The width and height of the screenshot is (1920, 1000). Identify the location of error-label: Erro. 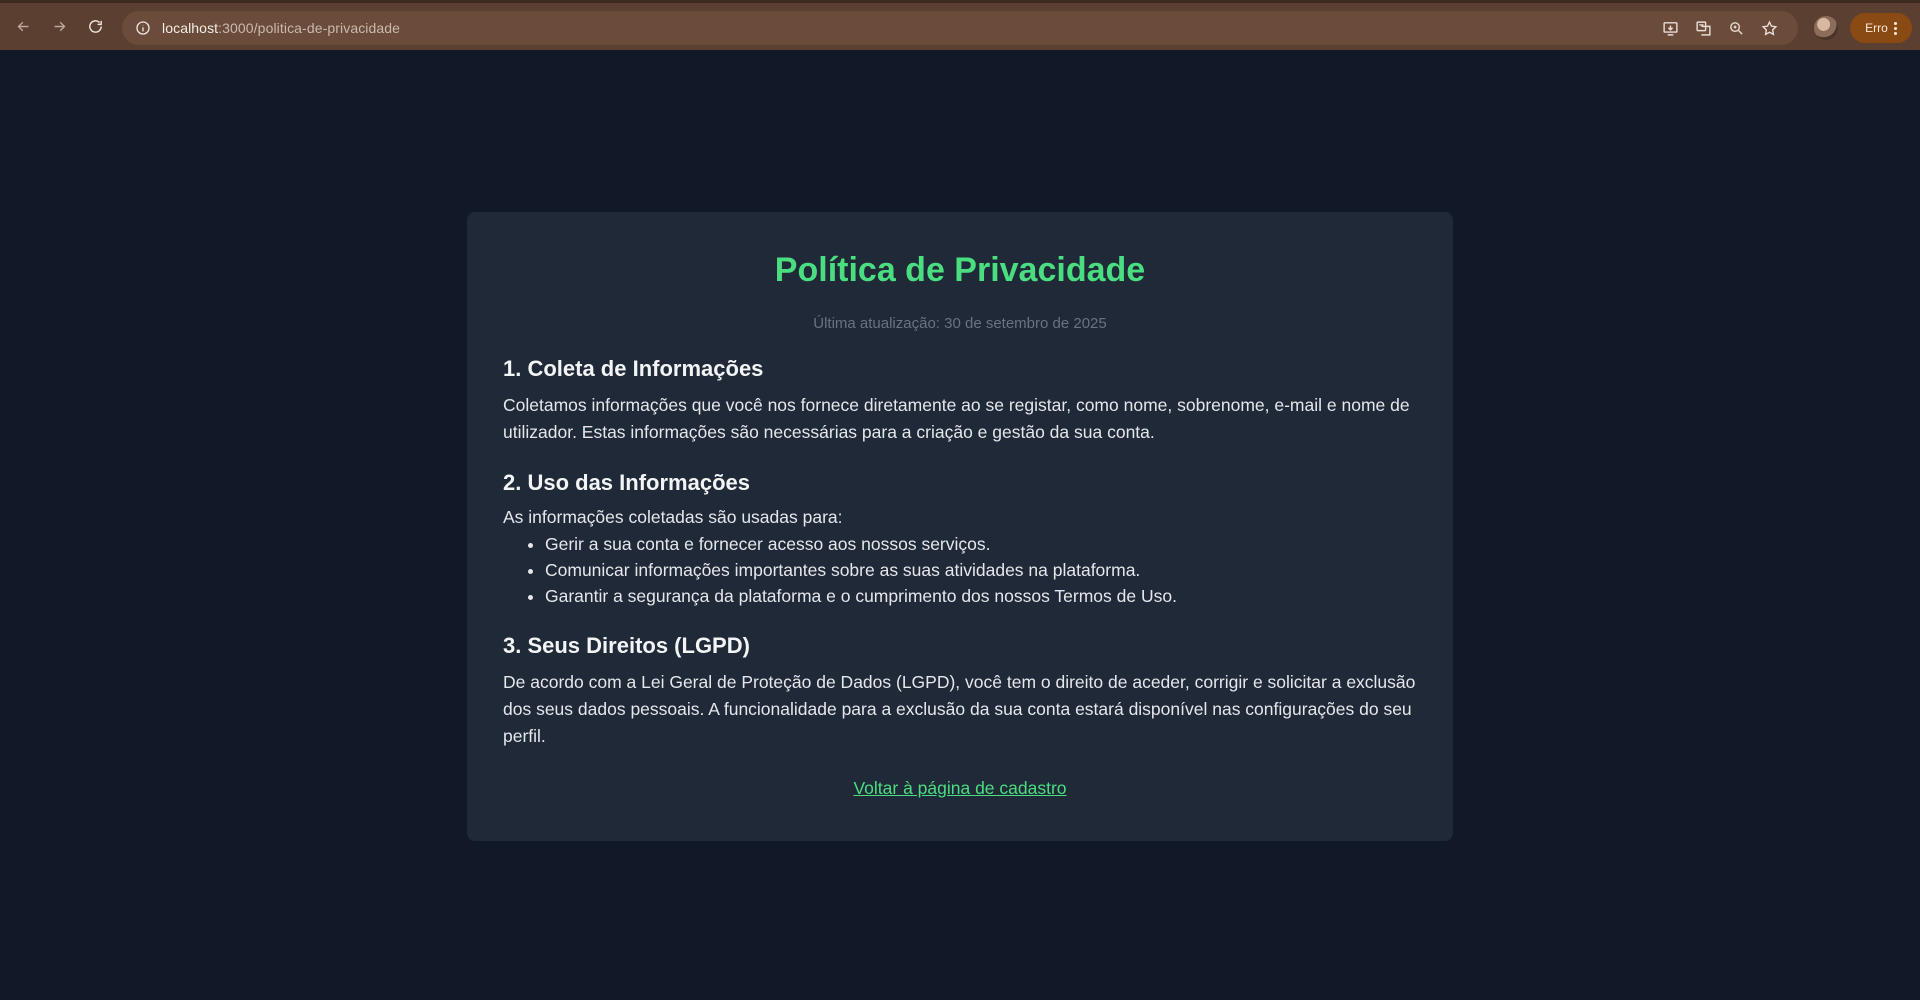
(1876, 28).